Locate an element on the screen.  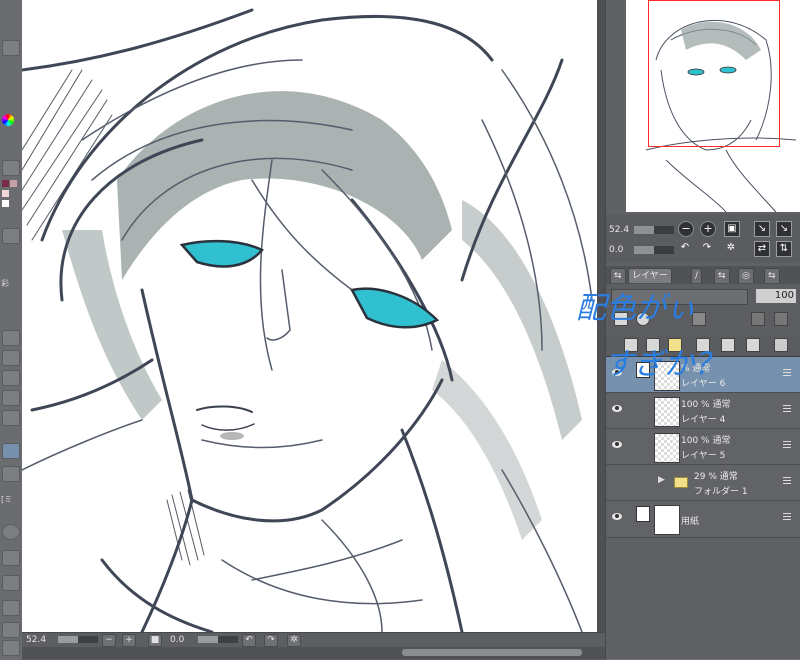
reset-rotation-icon: ✲ is located at coordinates (731, 248).